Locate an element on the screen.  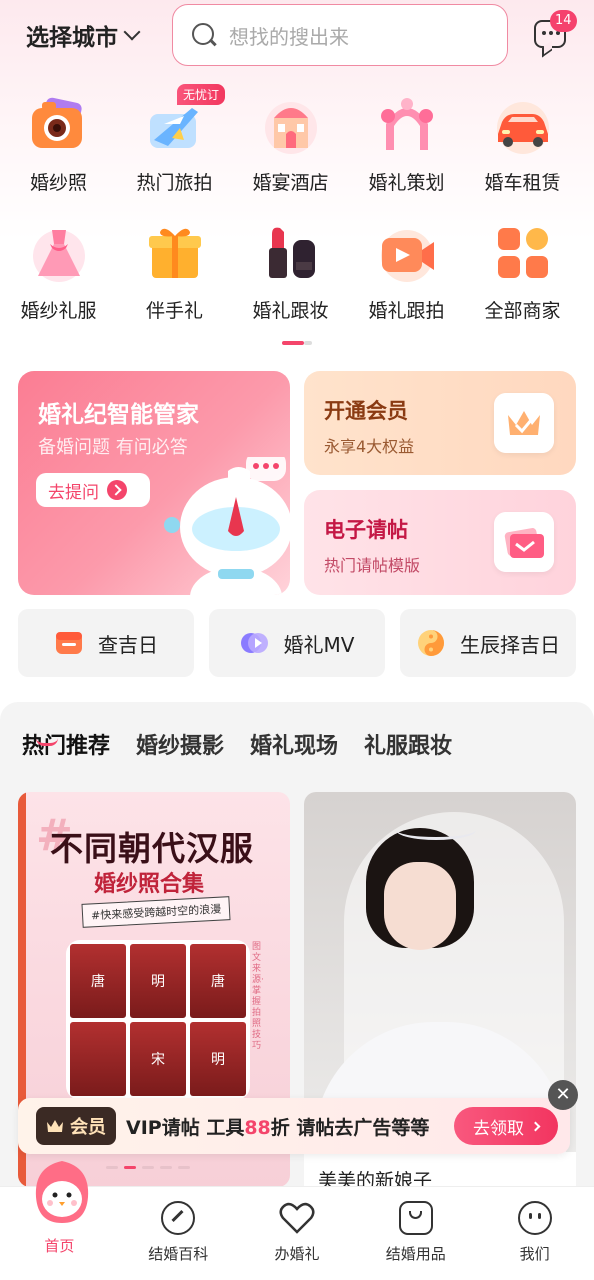
promo-text: VIP请帖 工具88折 请帖去广告等等 is located at coordinates (278, 1127).